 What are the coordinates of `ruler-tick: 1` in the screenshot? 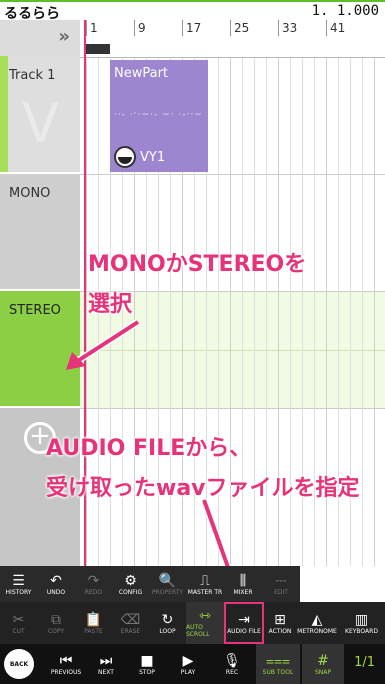 It's located at (92, 28).